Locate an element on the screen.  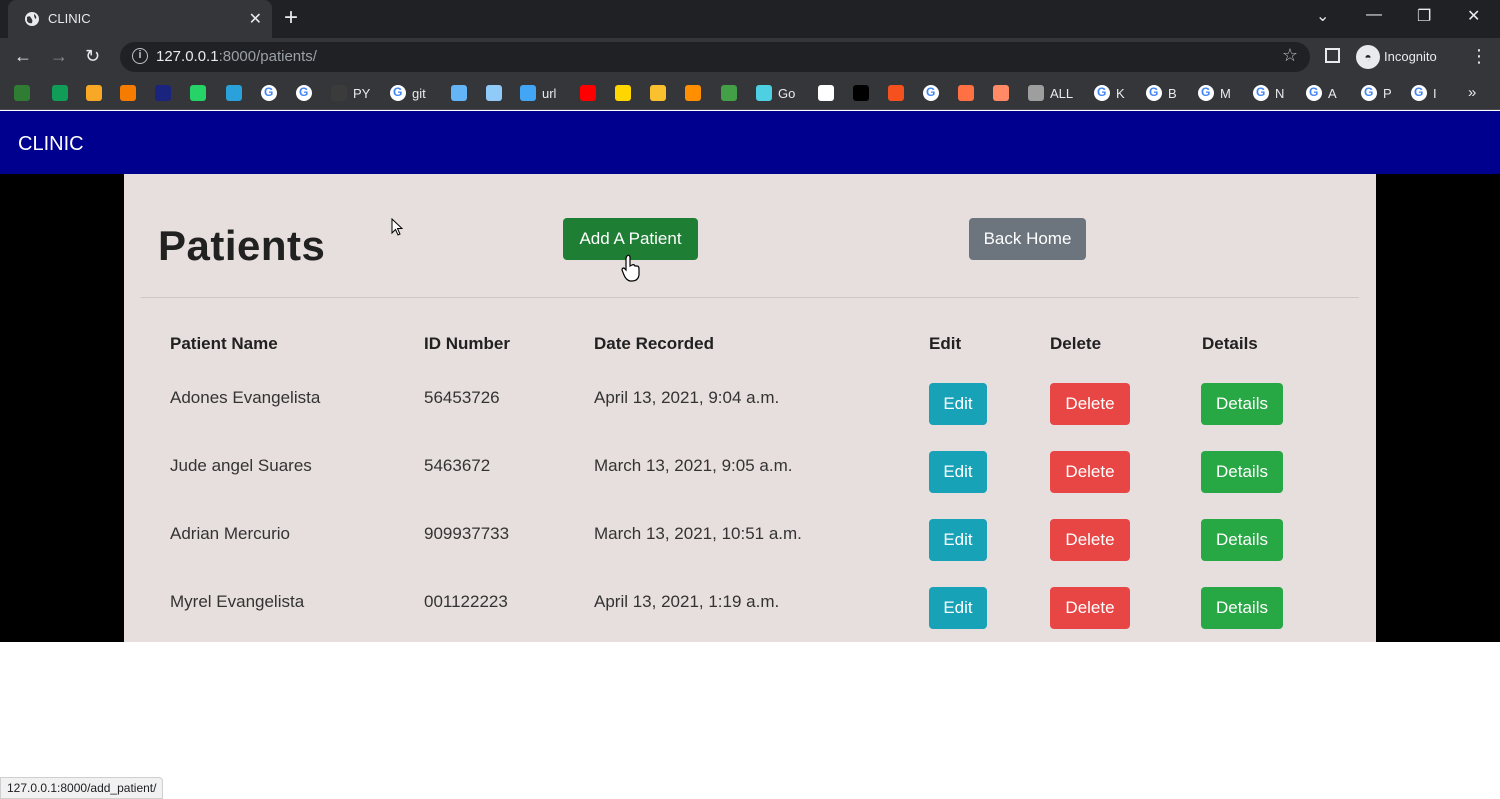
bookmark-item: I is located at coordinates (1424, 93).